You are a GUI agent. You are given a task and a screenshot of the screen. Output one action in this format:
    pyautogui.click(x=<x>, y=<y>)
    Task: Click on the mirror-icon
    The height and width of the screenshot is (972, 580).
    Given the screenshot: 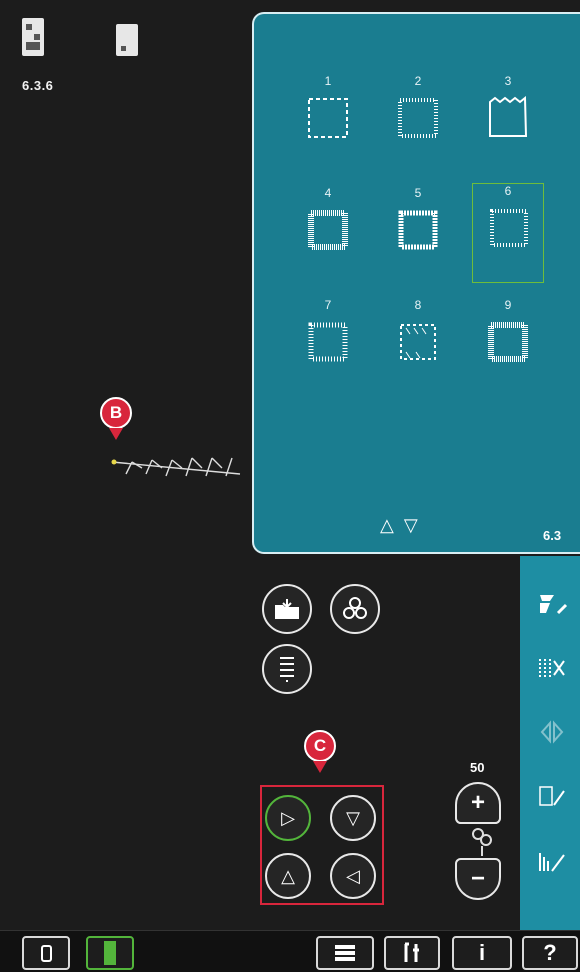 What is the action you would take?
    pyautogui.click(x=552, y=732)
    